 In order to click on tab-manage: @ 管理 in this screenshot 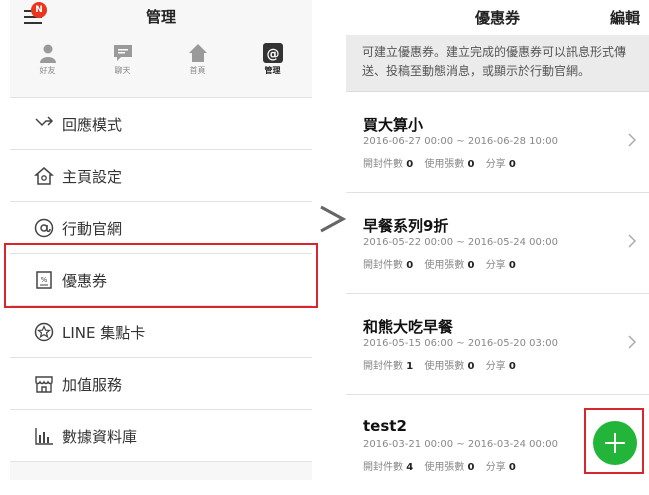, I will do `click(272, 58)`.